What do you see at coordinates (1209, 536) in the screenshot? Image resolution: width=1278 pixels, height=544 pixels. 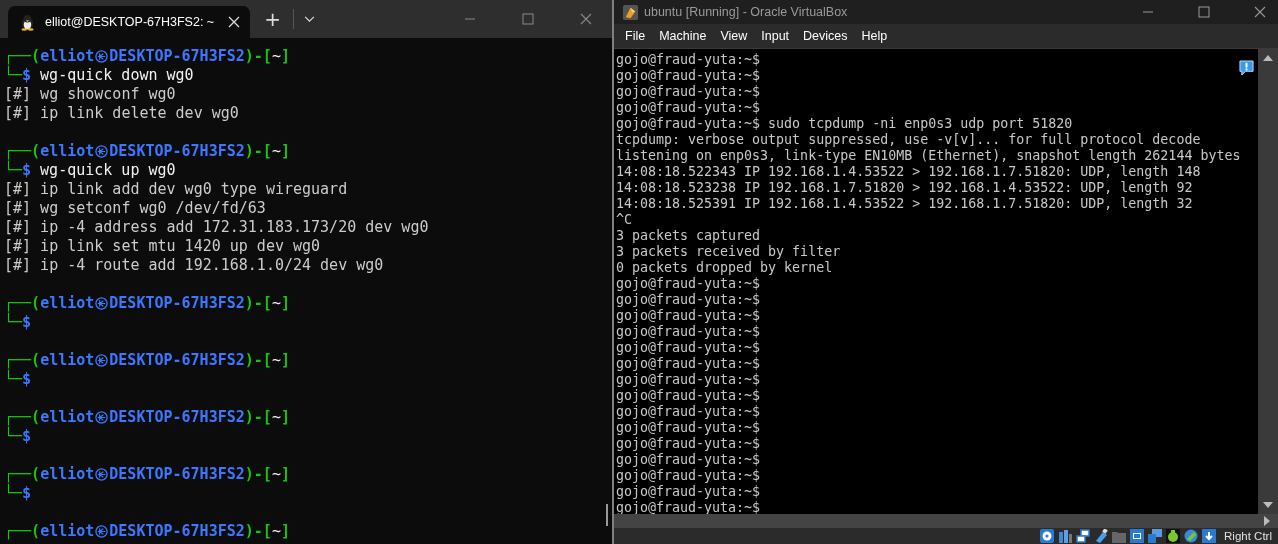 I see `download-icon` at bounding box center [1209, 536].